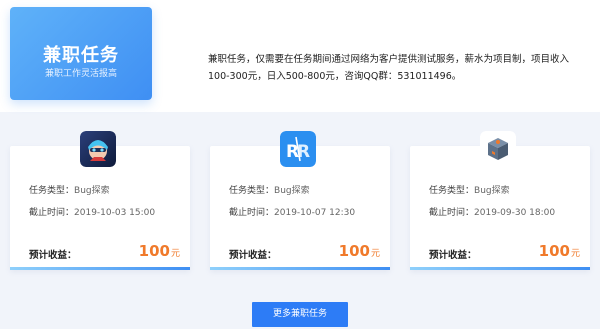  Describe the element at coordinates (98, 149) in the screenshot. I see `game-character-icon` at that location.